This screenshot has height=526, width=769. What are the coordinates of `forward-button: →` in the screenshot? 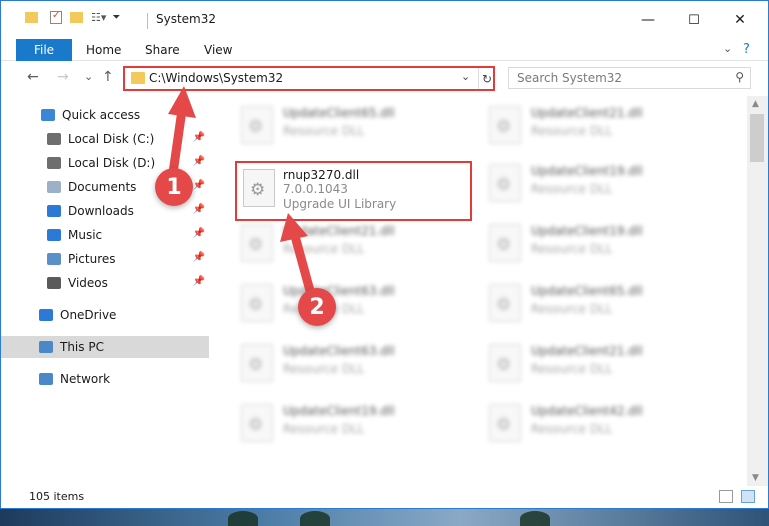 It's located at (63, 77).